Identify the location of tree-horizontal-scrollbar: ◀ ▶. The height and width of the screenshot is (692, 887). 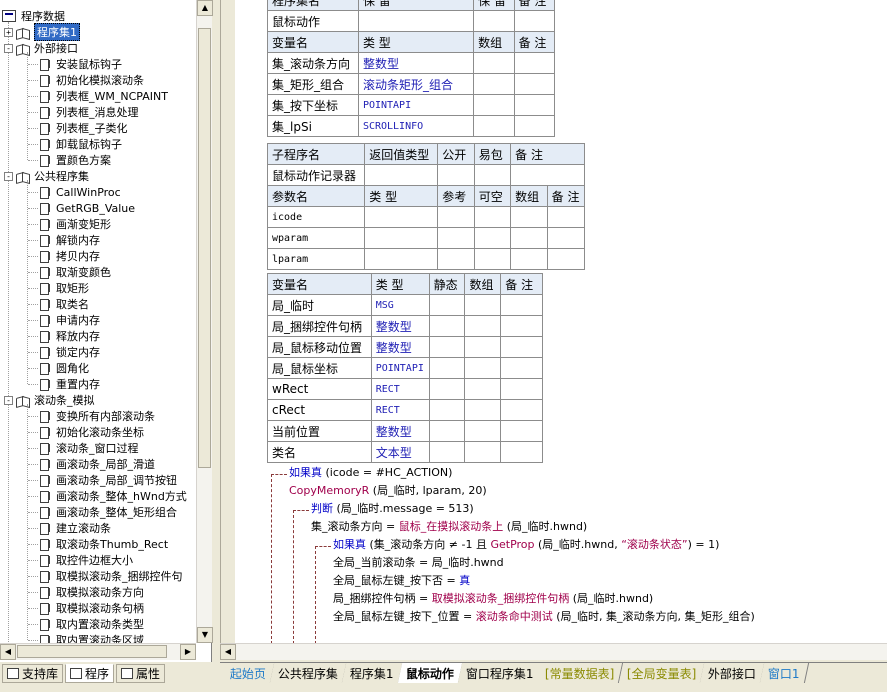
(98, 651).